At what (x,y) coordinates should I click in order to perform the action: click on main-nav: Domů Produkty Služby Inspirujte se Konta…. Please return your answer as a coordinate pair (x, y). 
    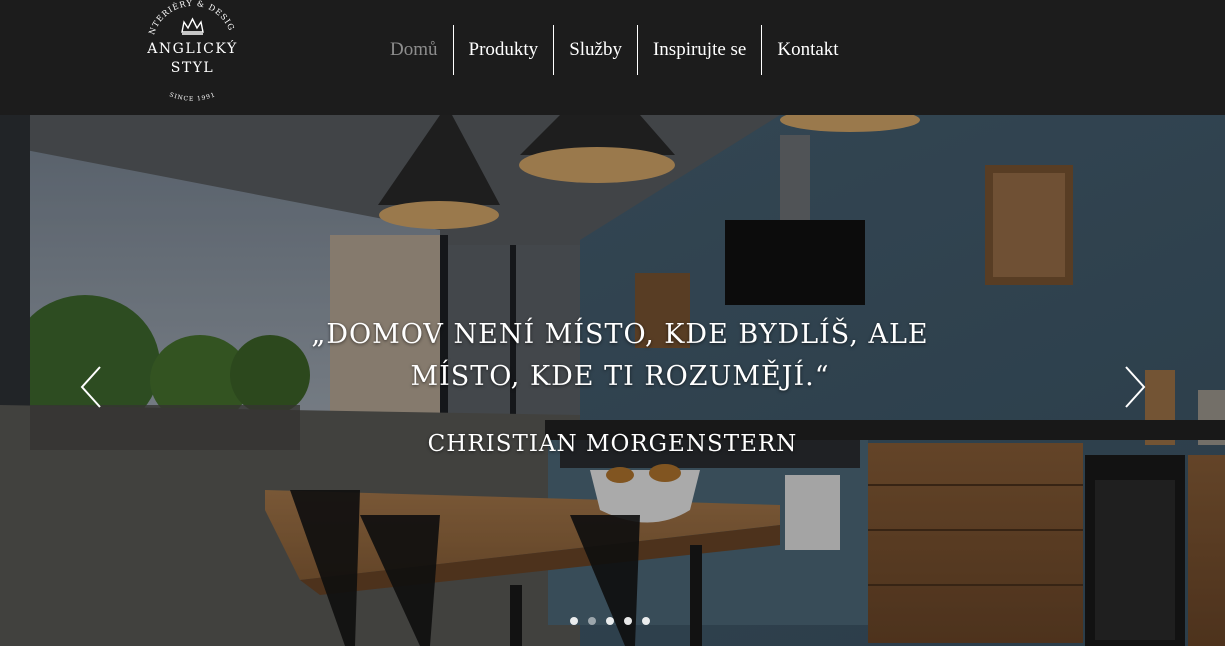
    Looking at the image, I should click on (614, 50).